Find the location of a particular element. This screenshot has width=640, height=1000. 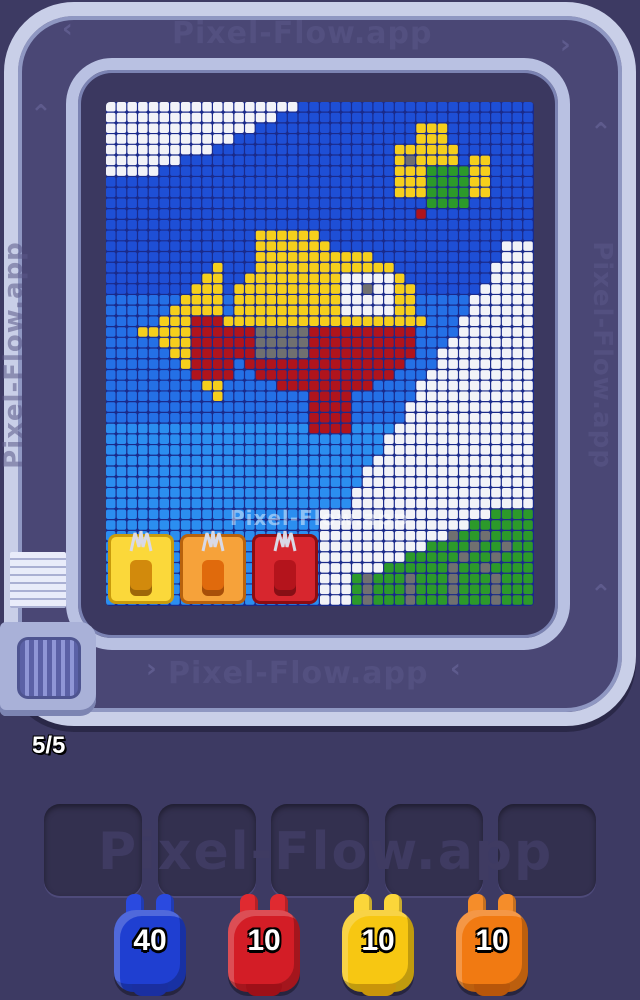

spool-icon is located at coordinates (49, 668).